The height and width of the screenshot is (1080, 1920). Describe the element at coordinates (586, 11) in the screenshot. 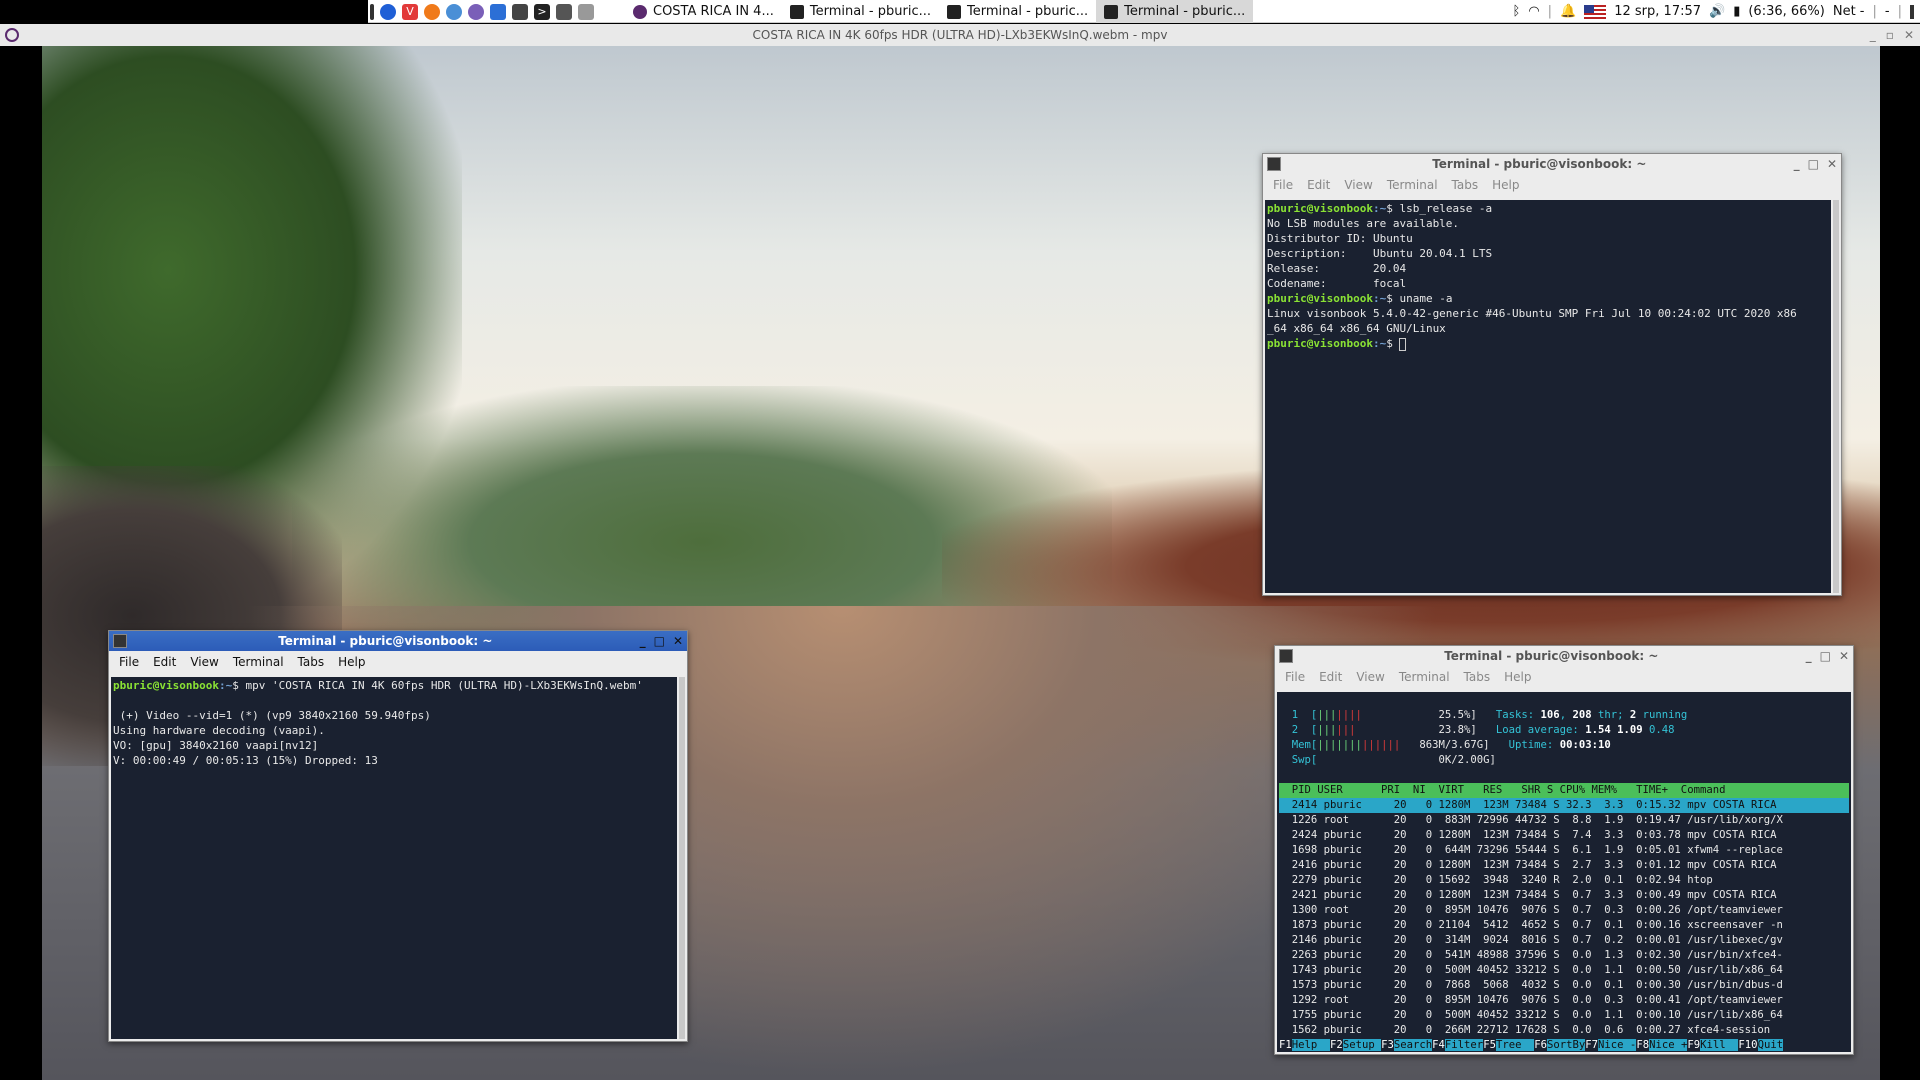

I see `files-icon` at that location.